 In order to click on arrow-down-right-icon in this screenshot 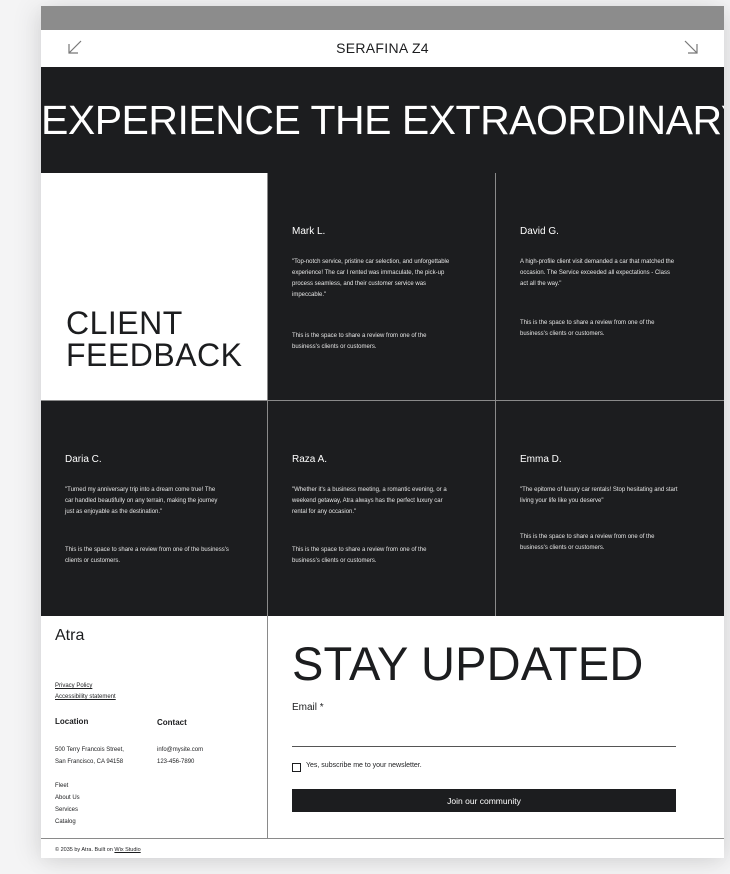, I will do `click(691, 48)`.